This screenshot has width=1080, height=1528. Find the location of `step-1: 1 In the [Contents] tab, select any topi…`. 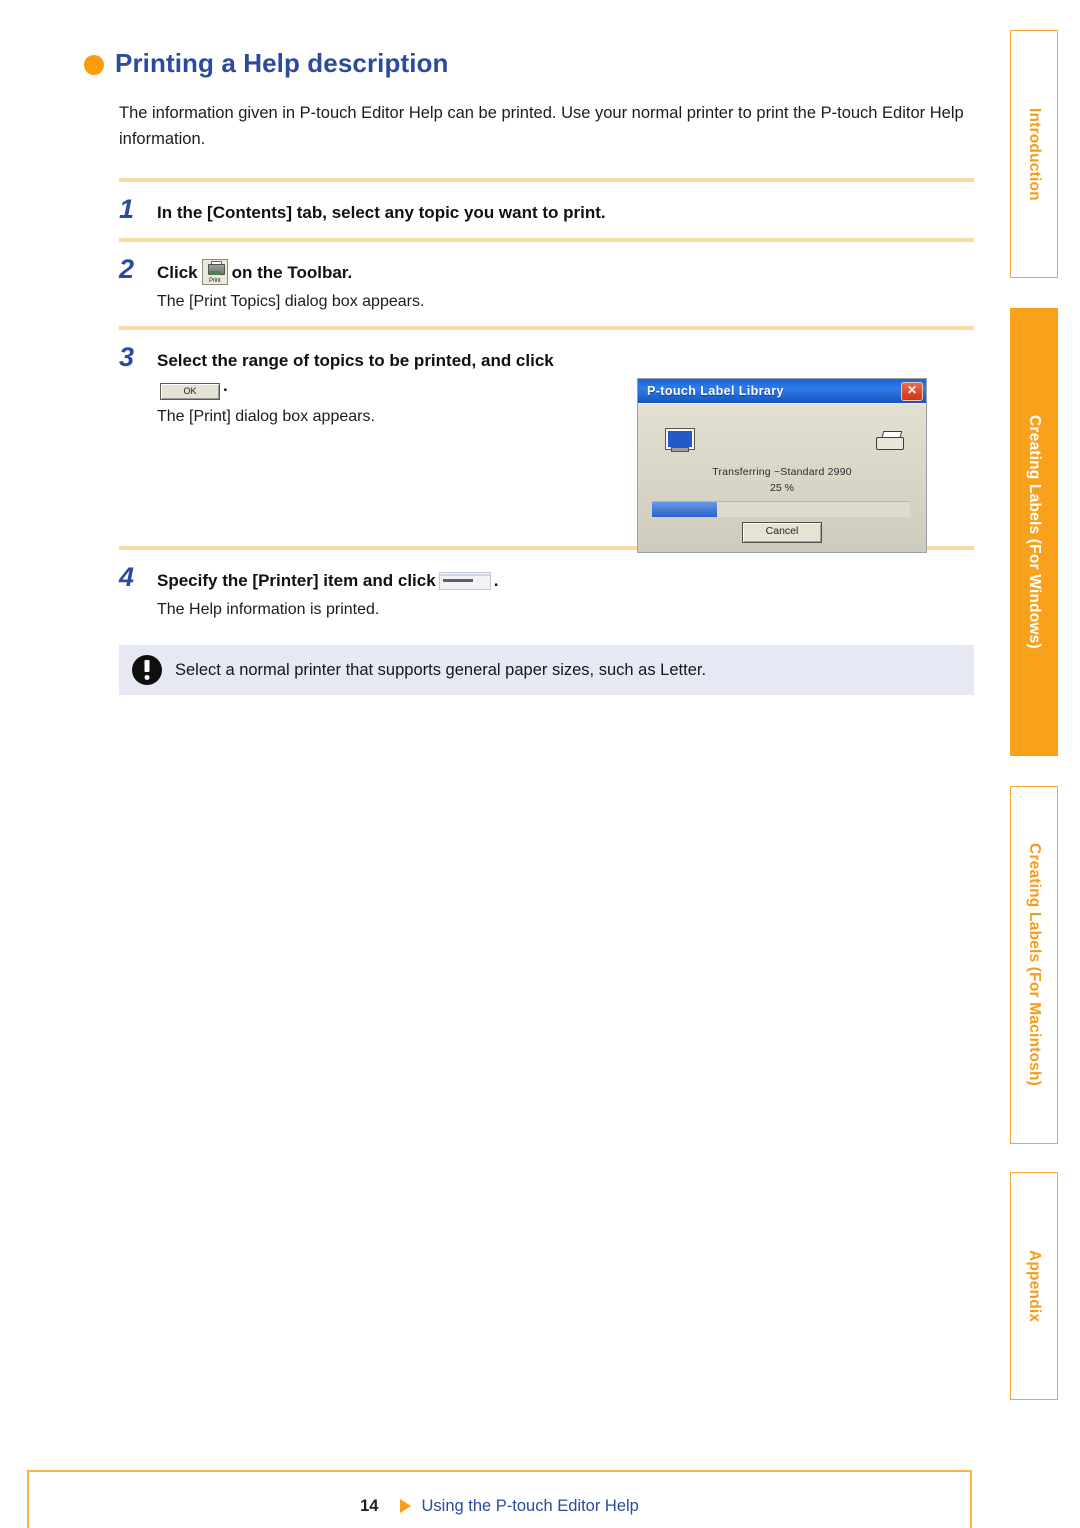

step-1: 1 In the [Contents] tab, select any topi… is located at coordinates (546, 210).